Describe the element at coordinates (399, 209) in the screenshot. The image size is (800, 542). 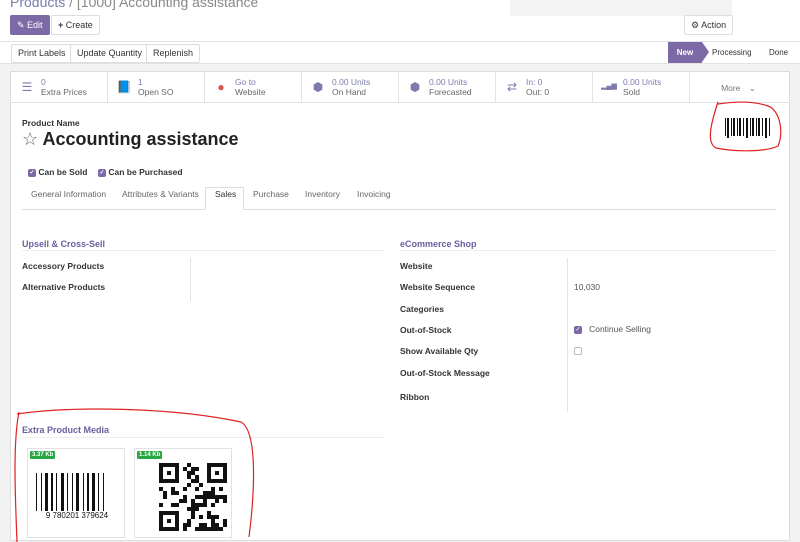
I see `tabs-divider` at that location.